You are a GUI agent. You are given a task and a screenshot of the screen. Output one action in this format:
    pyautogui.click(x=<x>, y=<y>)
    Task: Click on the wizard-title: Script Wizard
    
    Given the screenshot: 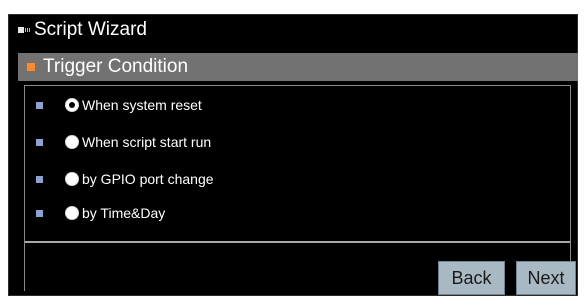 What is the action you would take?
    pyautogui.click(x=90, y=29)
    